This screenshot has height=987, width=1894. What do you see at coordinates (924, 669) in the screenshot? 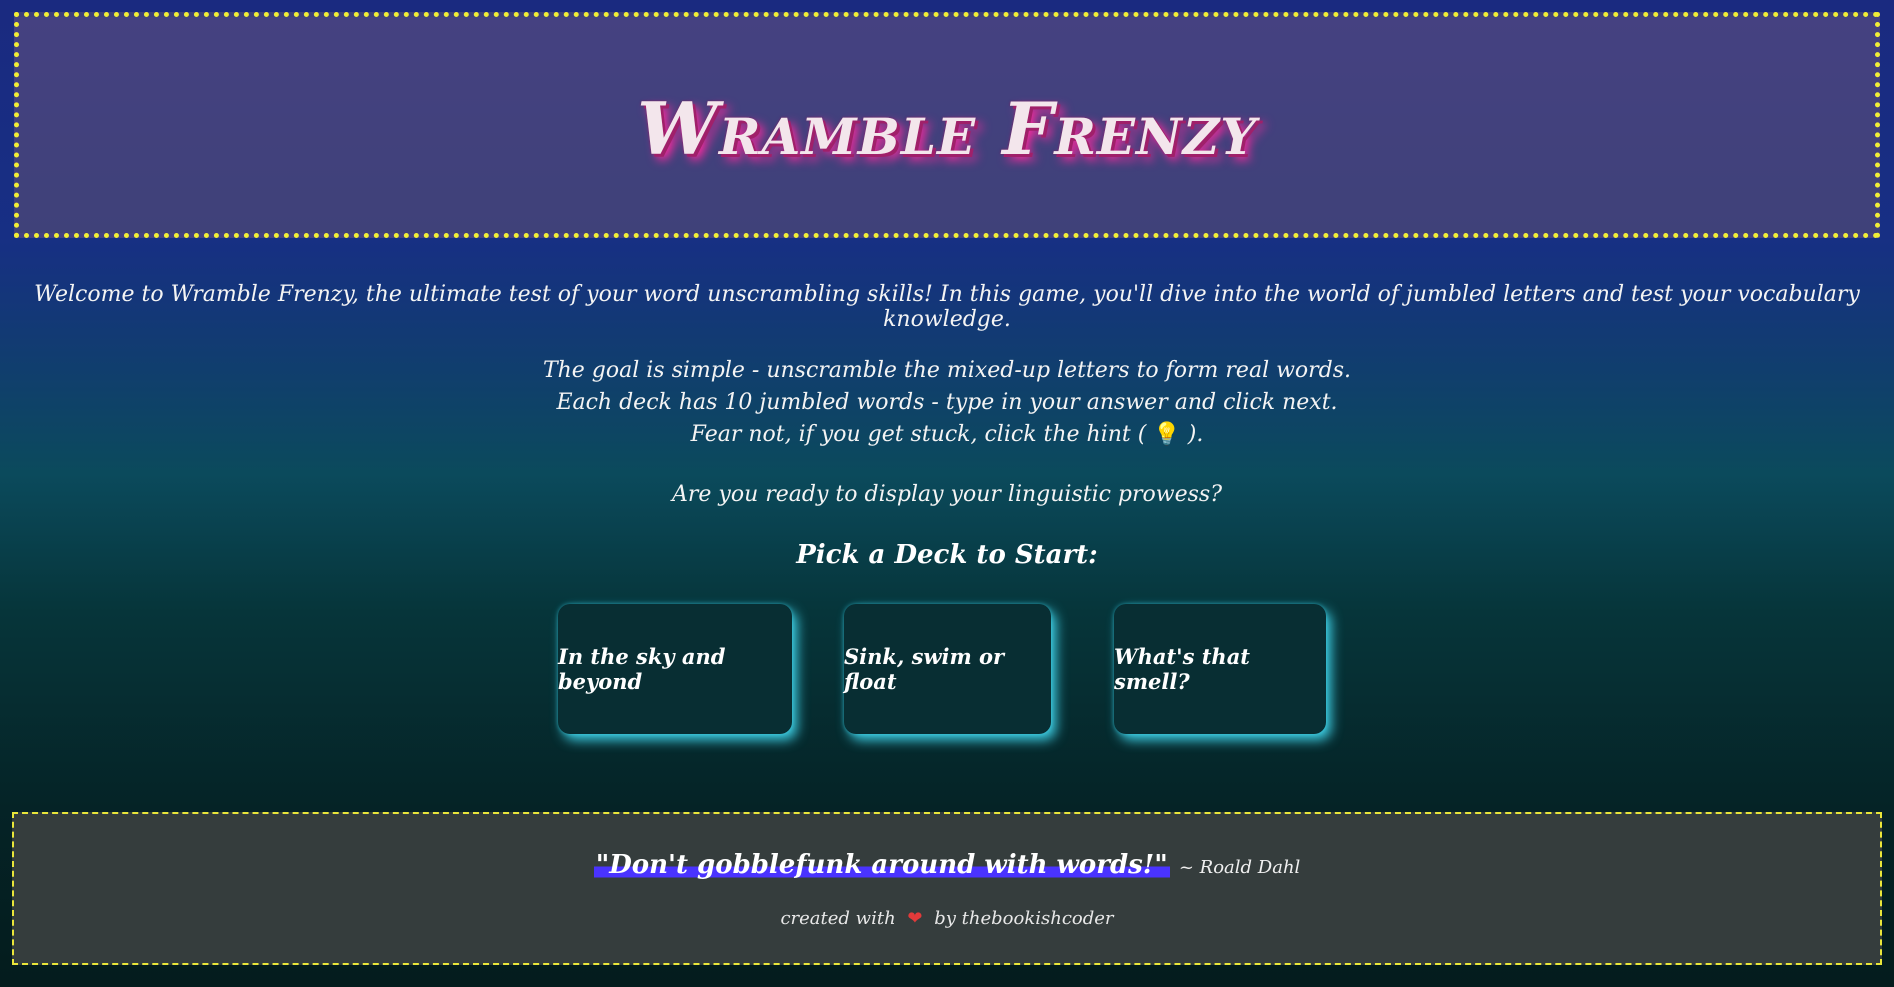
I see `deck-label: Sink, swim or float` at bounding box center [924, 669].